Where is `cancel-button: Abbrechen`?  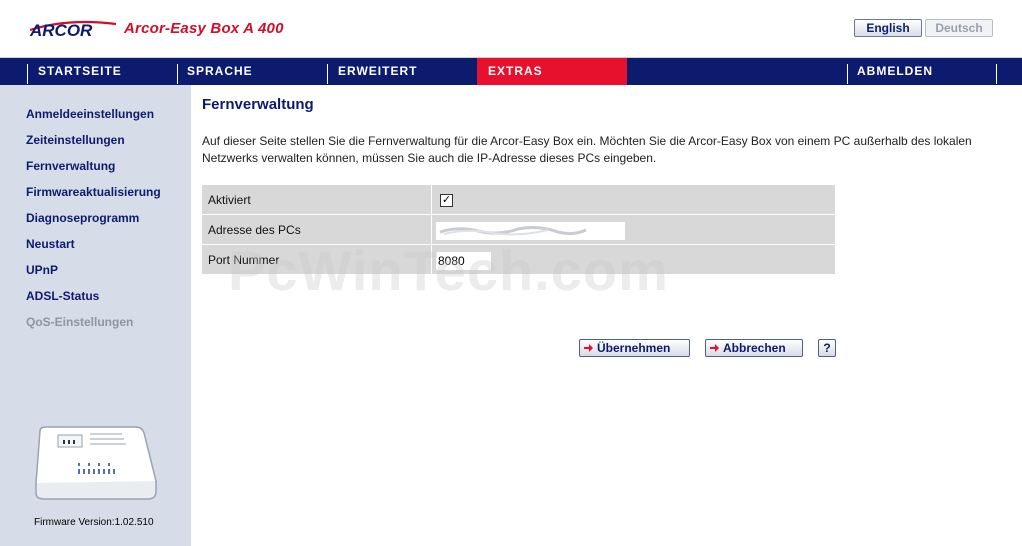 cancel-button: Abbrechen is located at coordinates (754, 348).